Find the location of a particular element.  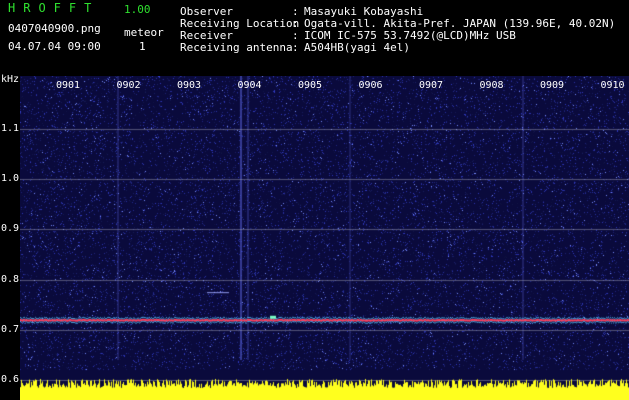

time-tick: 0901 is located at coordinates (68, 85).